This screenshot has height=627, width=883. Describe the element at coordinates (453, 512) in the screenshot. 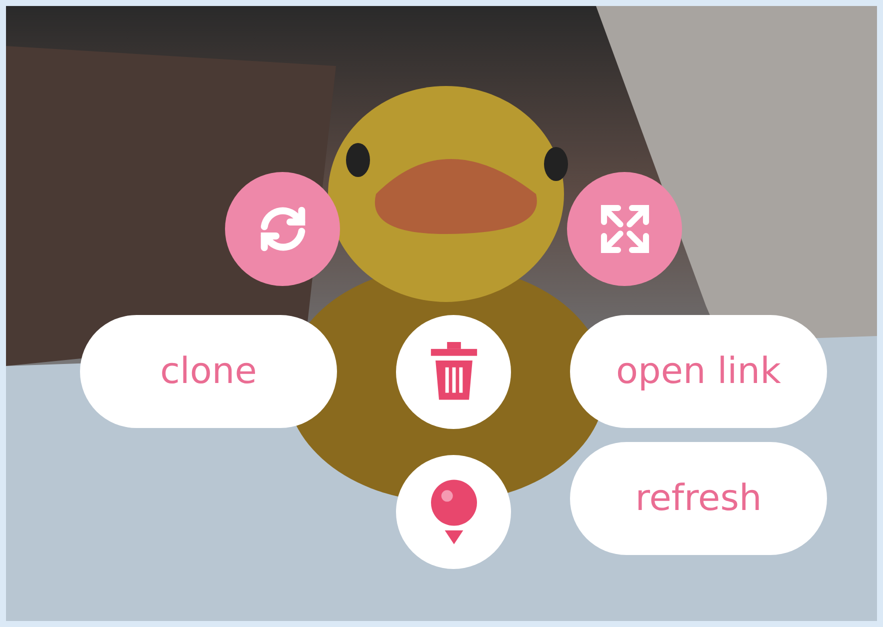

I see `pin-icon` at that location.